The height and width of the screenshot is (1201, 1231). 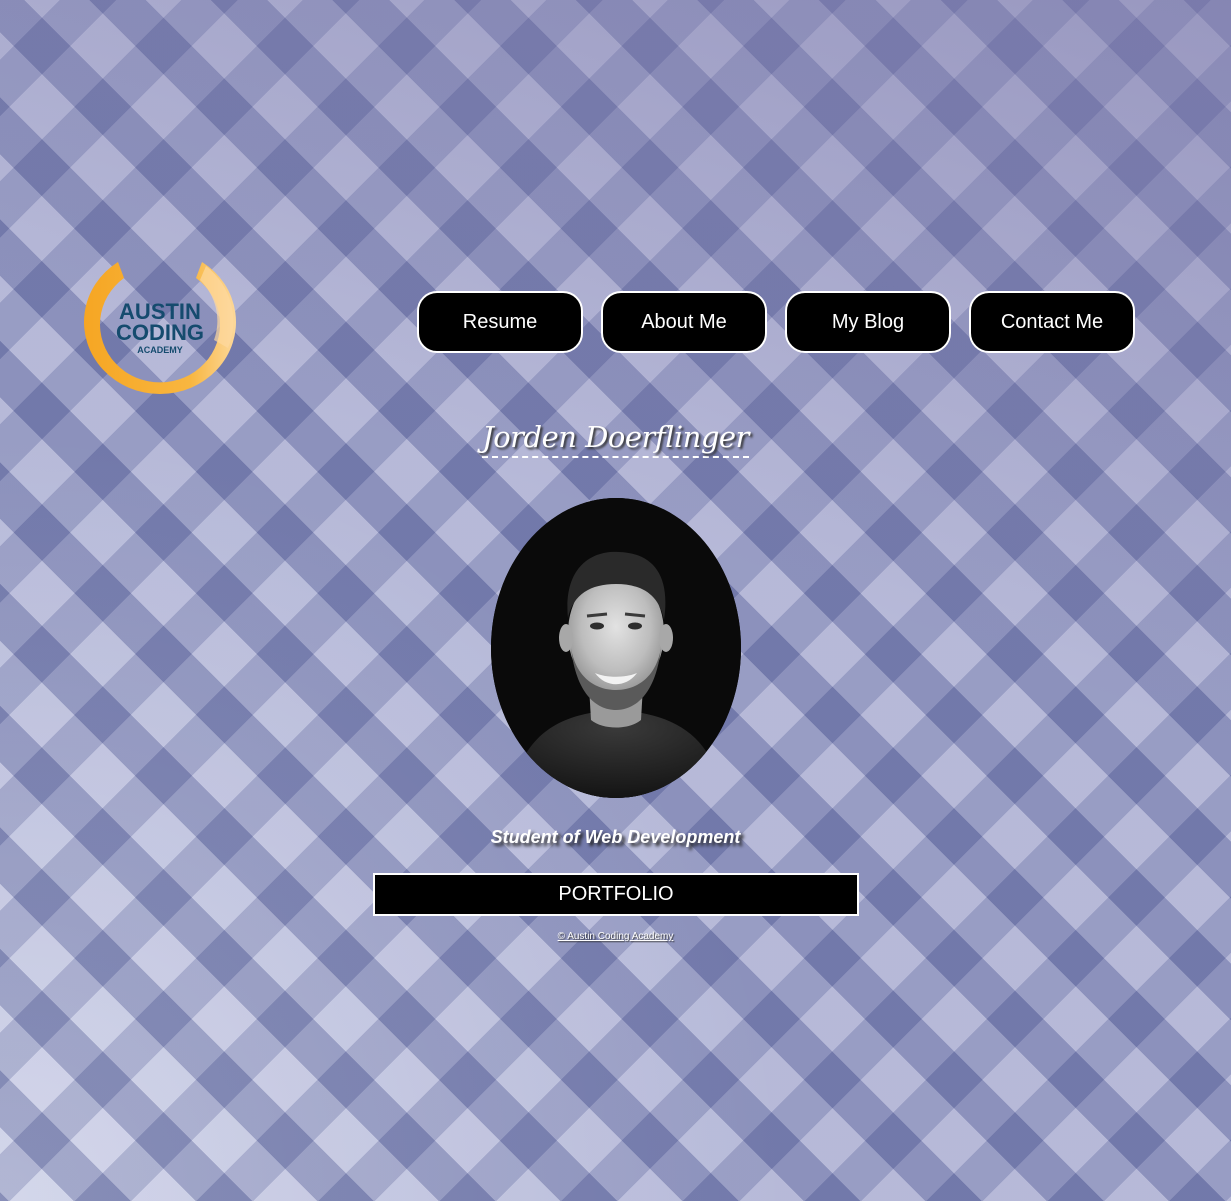 What do you see at coordinates (1052, 322) in the screenshot?
I see `nav-contact-me-button: Contact Me` at bounding box center [1052, 322].